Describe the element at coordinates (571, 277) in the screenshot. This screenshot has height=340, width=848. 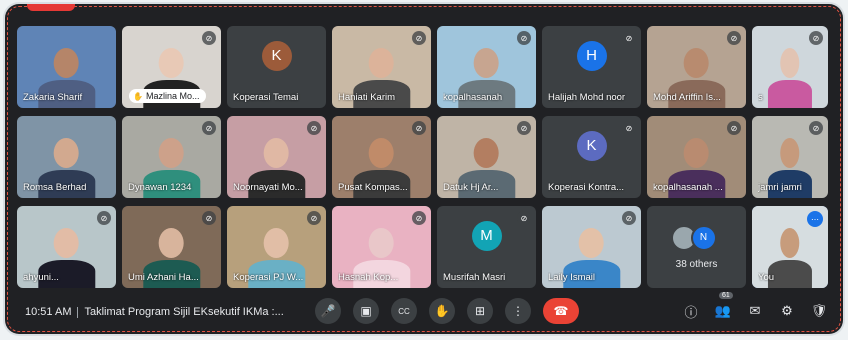
I see `participant-name: Laily Ismail` at that location.